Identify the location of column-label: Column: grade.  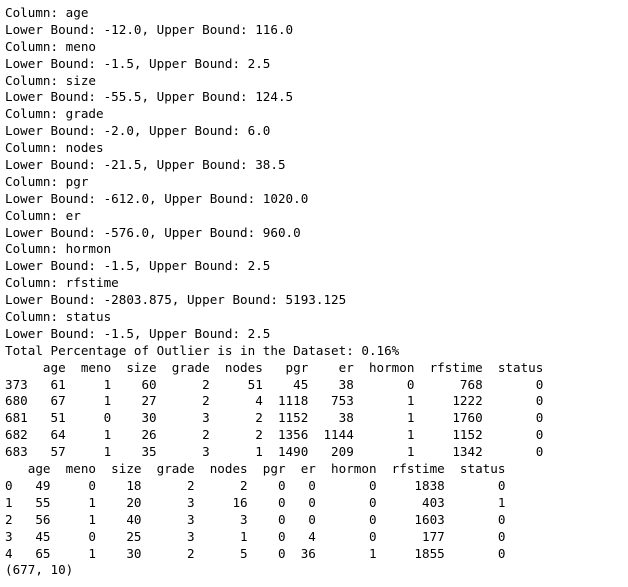
(54, 114).